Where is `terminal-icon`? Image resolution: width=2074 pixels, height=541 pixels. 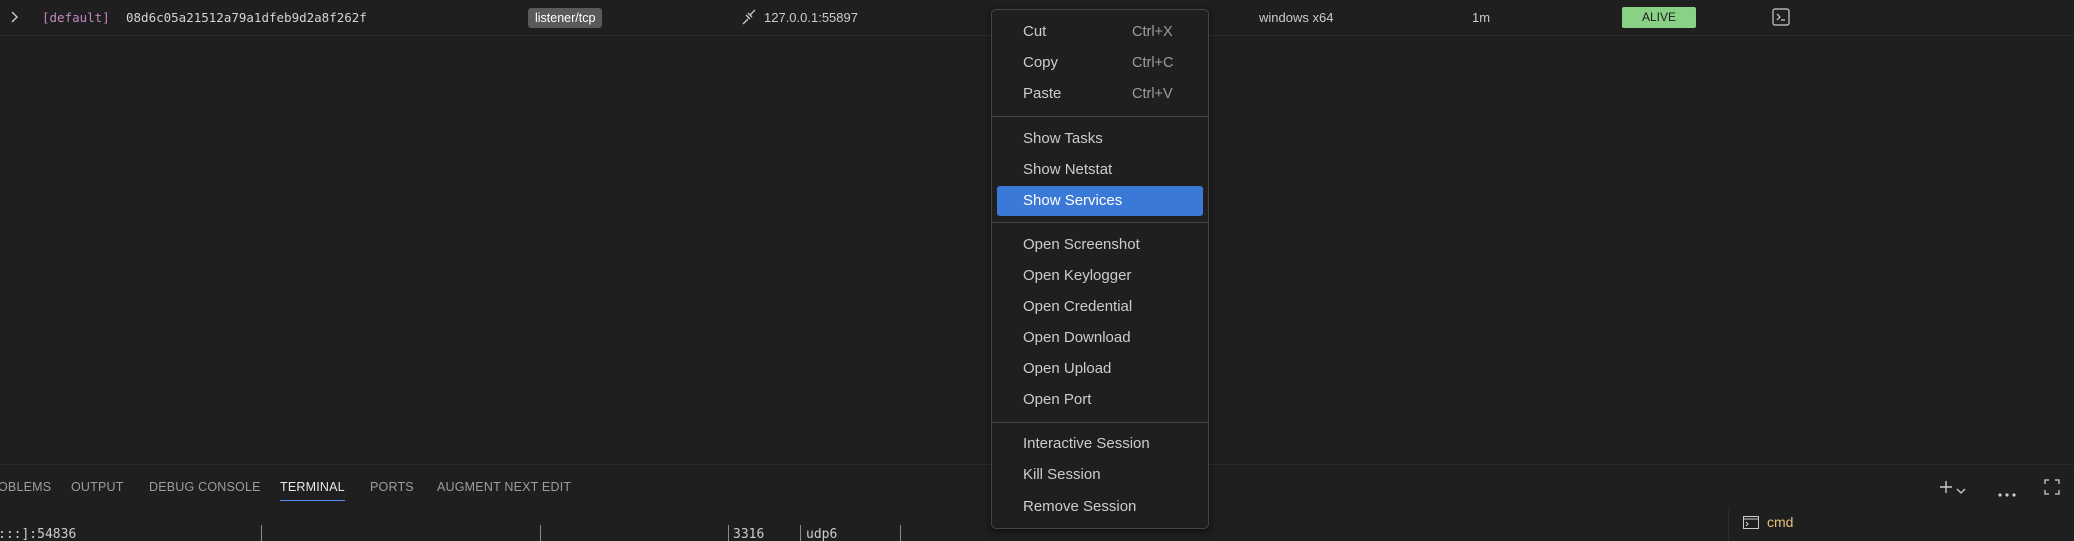 terminal-icon is located at coordinates (1782, 17).